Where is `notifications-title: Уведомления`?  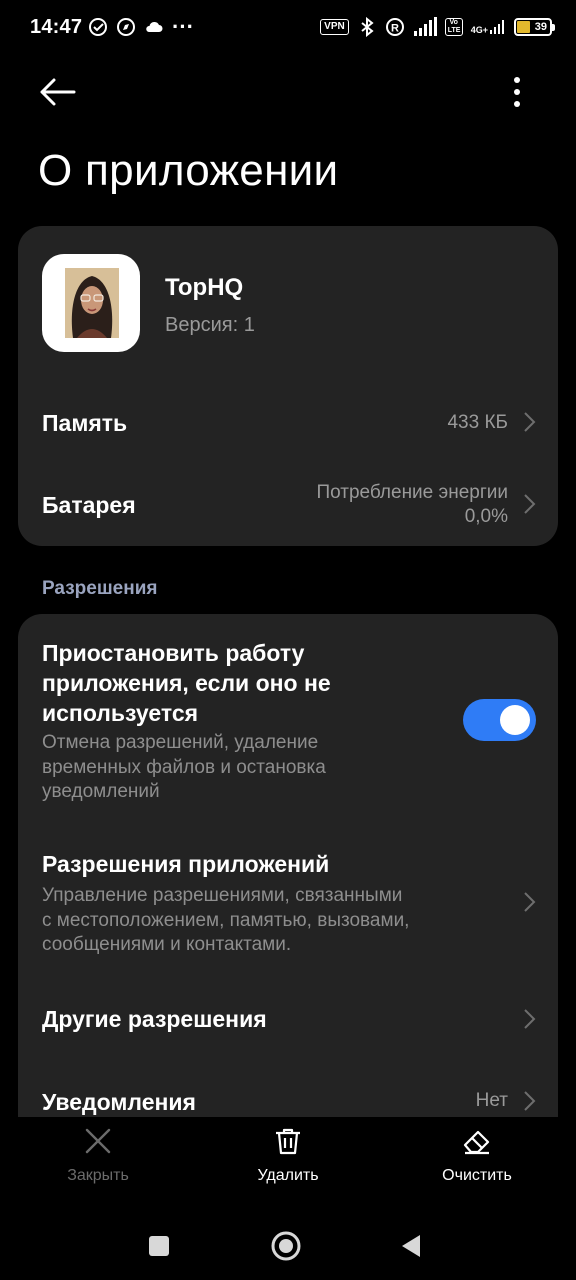
notifications-title: Уведомления is located at coordinates (119, 1102).